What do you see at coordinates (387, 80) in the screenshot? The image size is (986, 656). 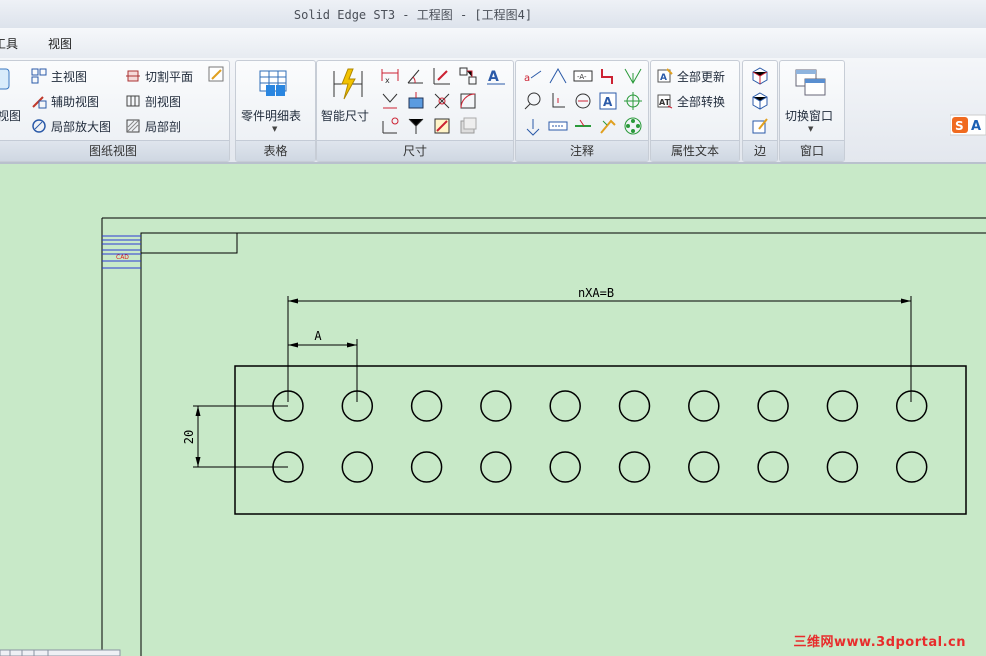 I see `svg-text: x` at bounding box center [387, 80].